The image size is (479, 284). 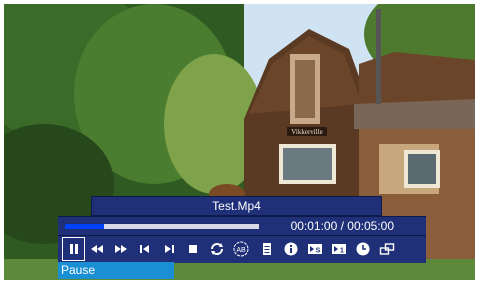 I want to click on repeat-button, so click(x=217, y=249).